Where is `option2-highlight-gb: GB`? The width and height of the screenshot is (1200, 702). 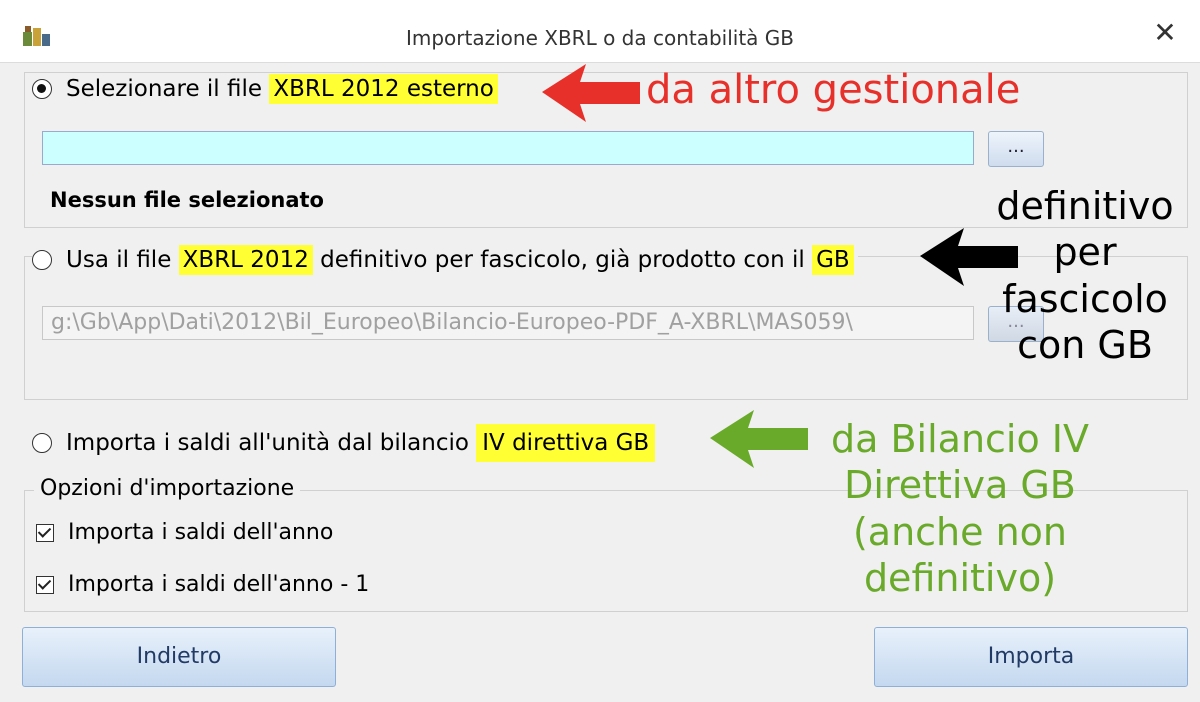
option2-highlight-gb: GB is located at coordinates (833, 260).